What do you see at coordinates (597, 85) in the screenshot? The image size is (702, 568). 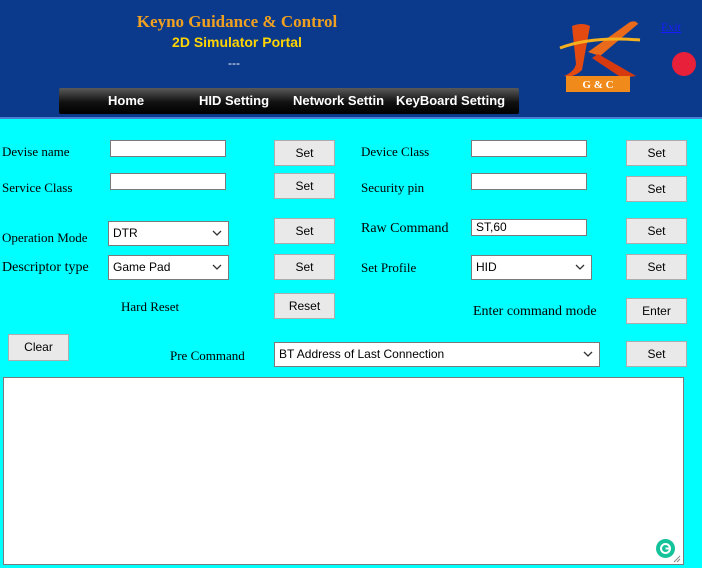 I see `logo-text: G & C` at bounding box center [597, 85].